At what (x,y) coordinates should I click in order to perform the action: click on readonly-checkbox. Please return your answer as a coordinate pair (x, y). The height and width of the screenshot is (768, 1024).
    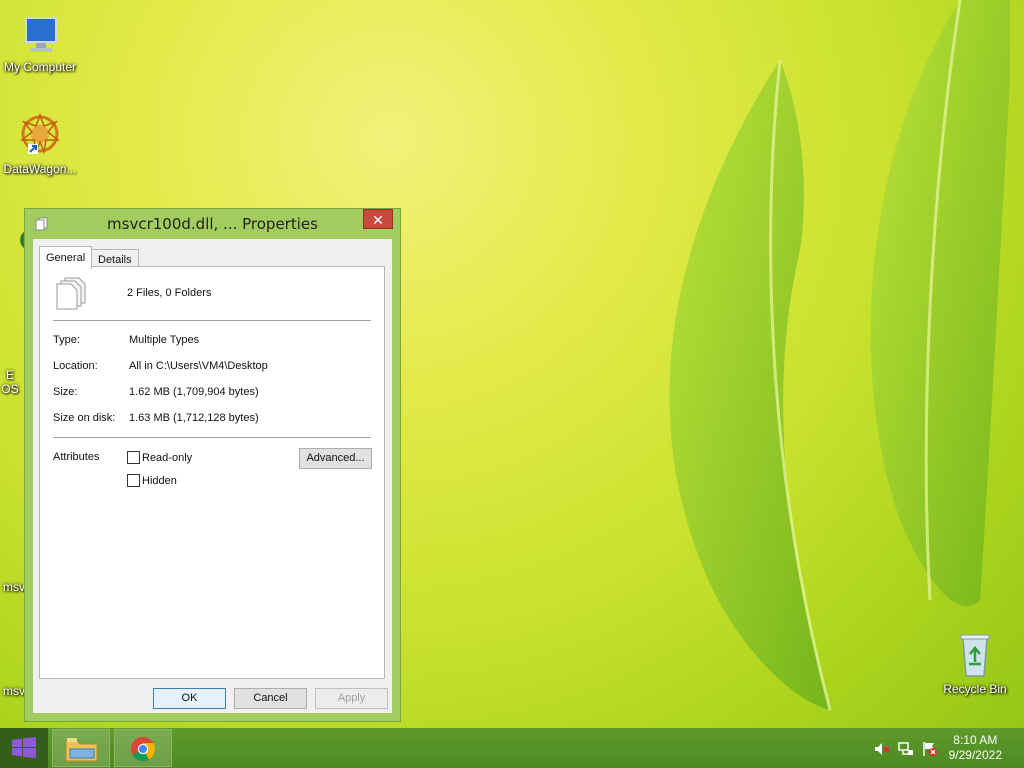
    Looking at the image, I should click on (133, 457).